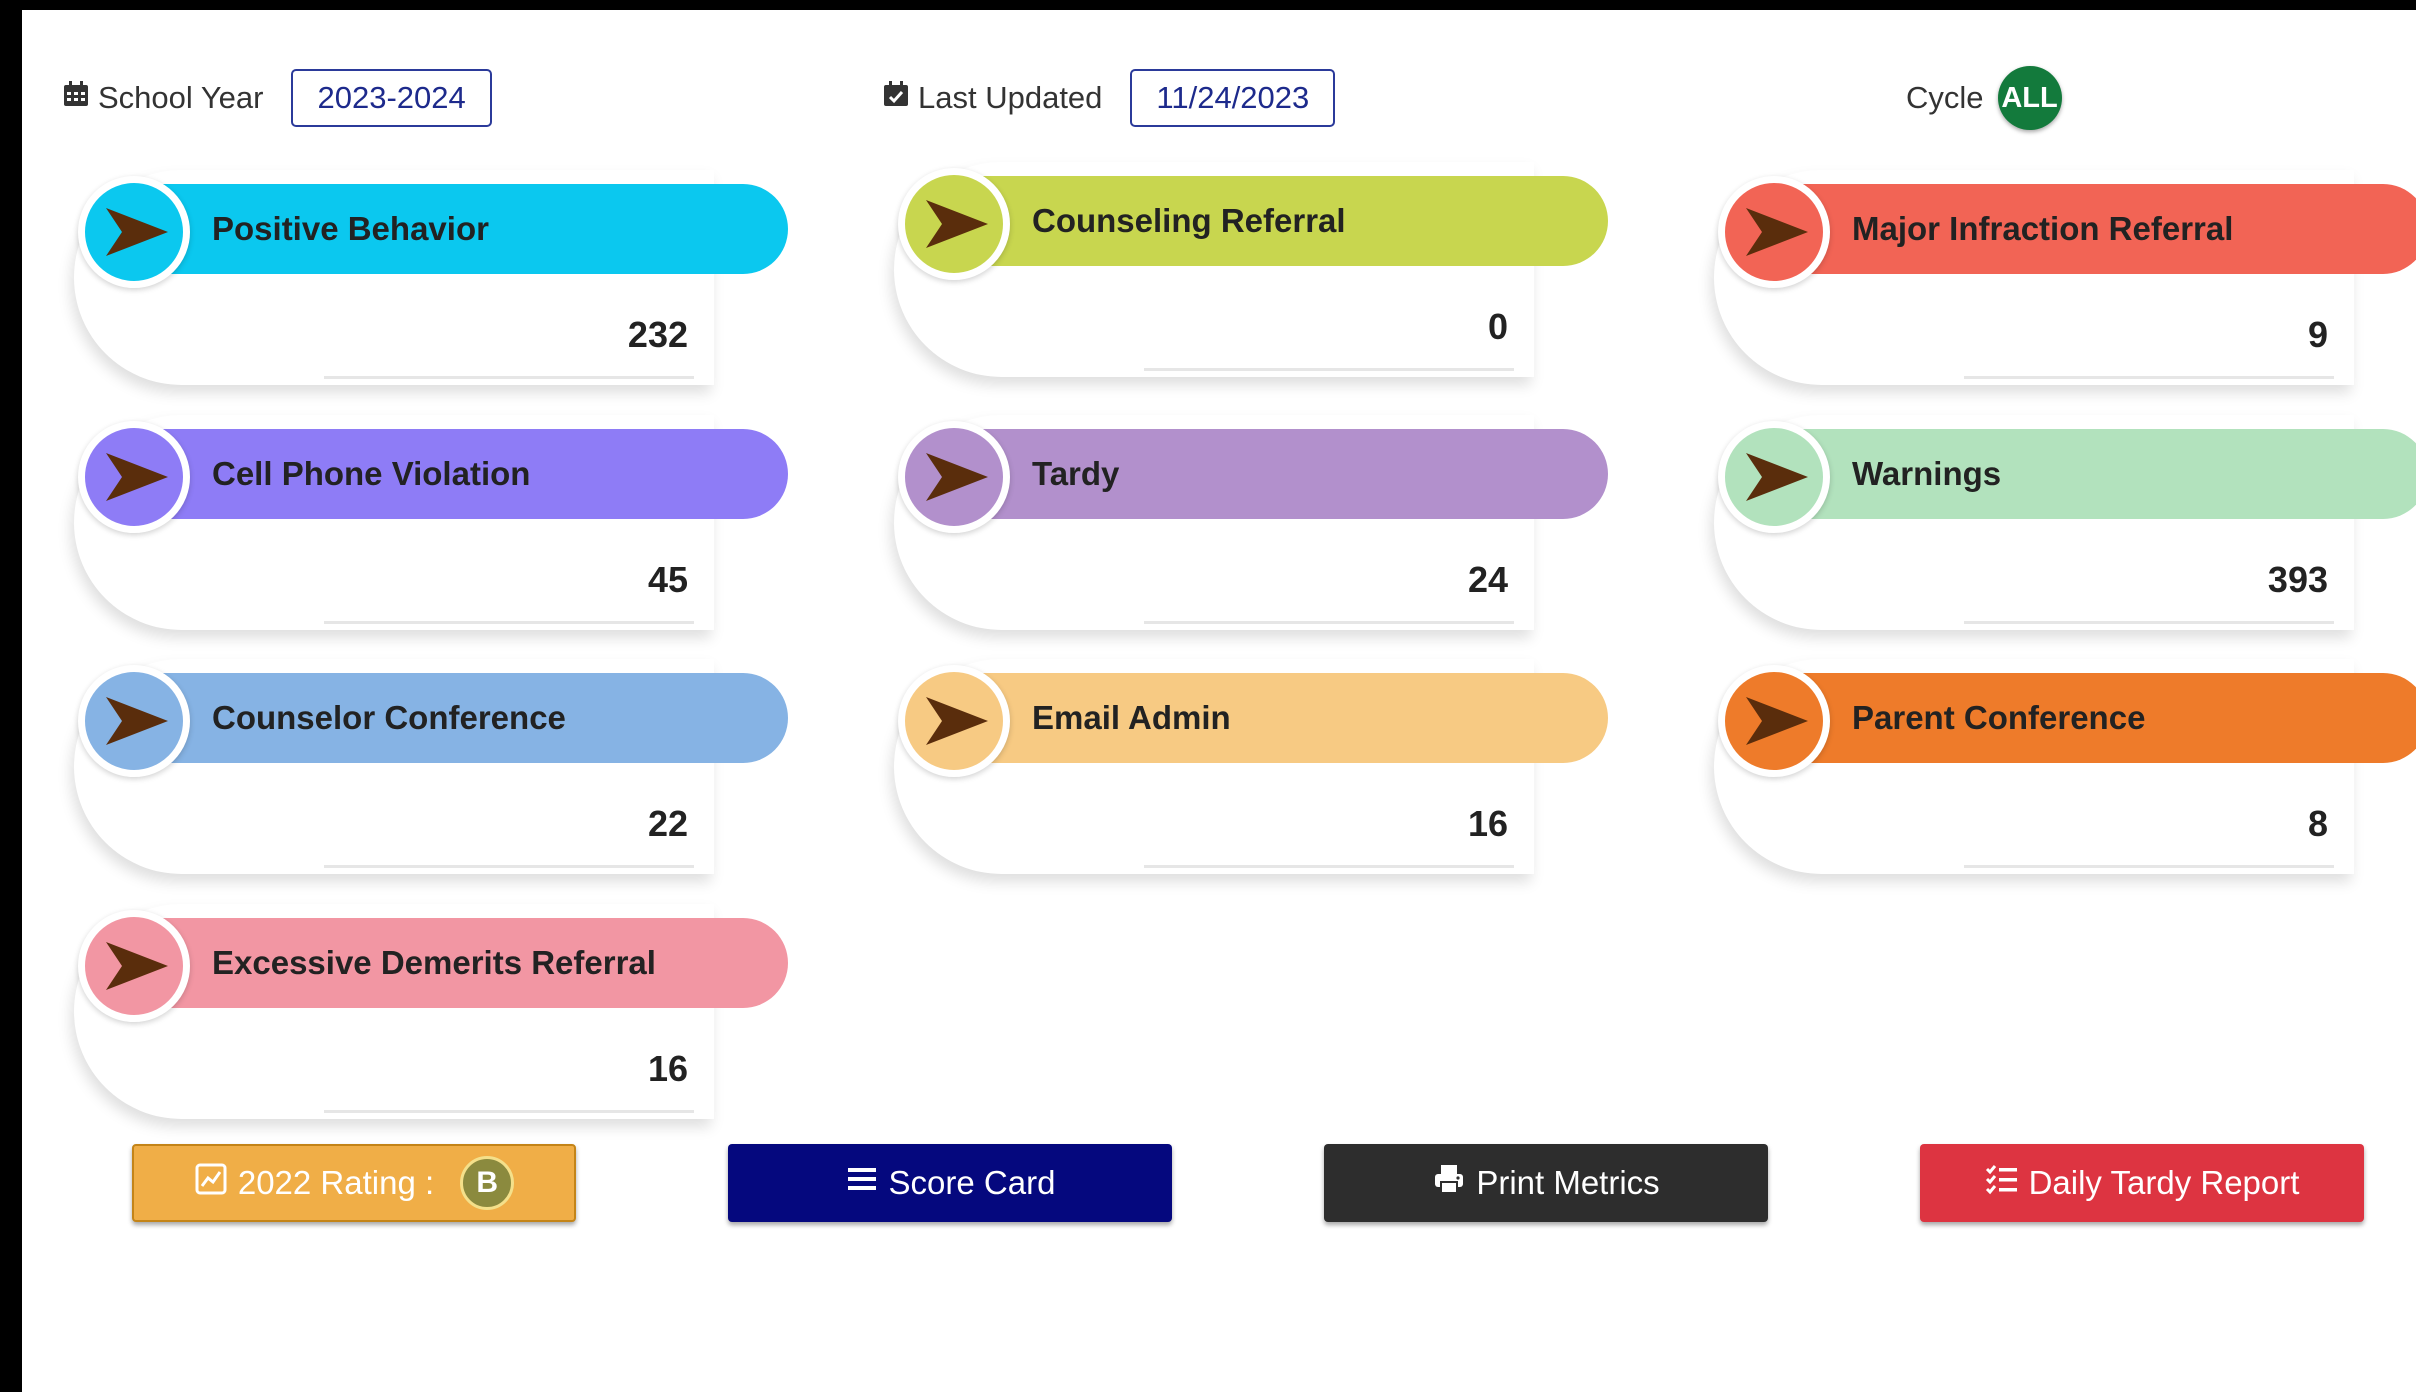 This screenshot has width=2416, height=1392. What do you see at coordinates (896, 98) in the screenshot?
I see `calendar-check-icon` at bounding box center [896, 98].